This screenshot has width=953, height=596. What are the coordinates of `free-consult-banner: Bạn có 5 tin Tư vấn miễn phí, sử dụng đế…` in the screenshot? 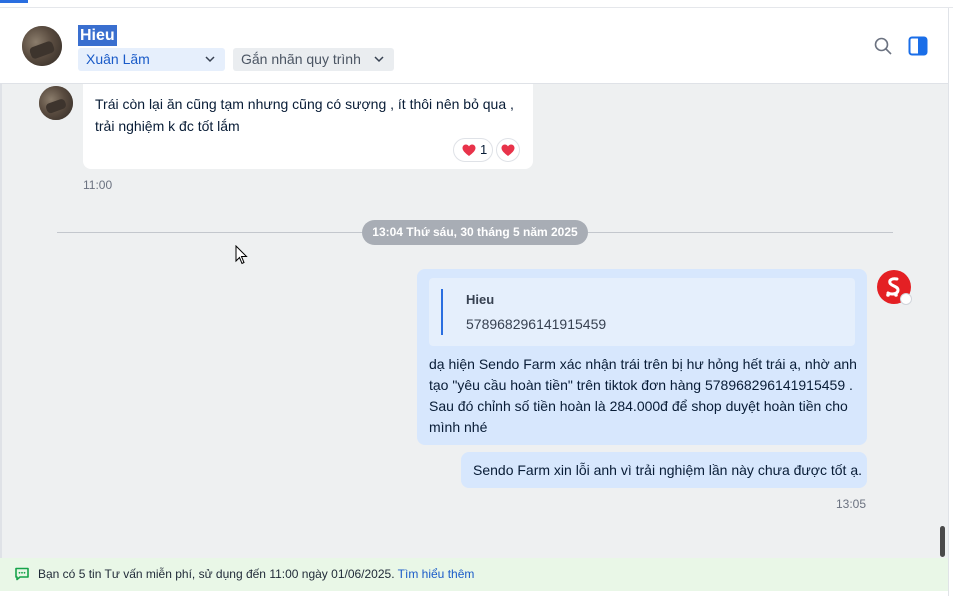 It's located at (474, 574).